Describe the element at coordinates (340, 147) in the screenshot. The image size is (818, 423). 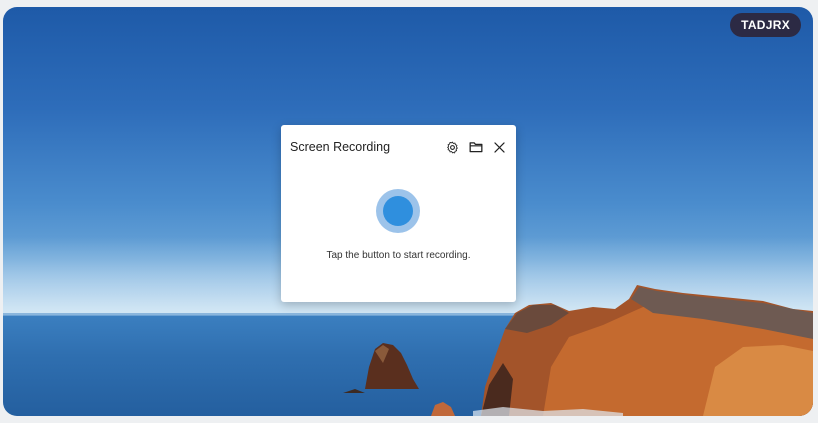
I see `dialog-title: Screen Recording` at that location.